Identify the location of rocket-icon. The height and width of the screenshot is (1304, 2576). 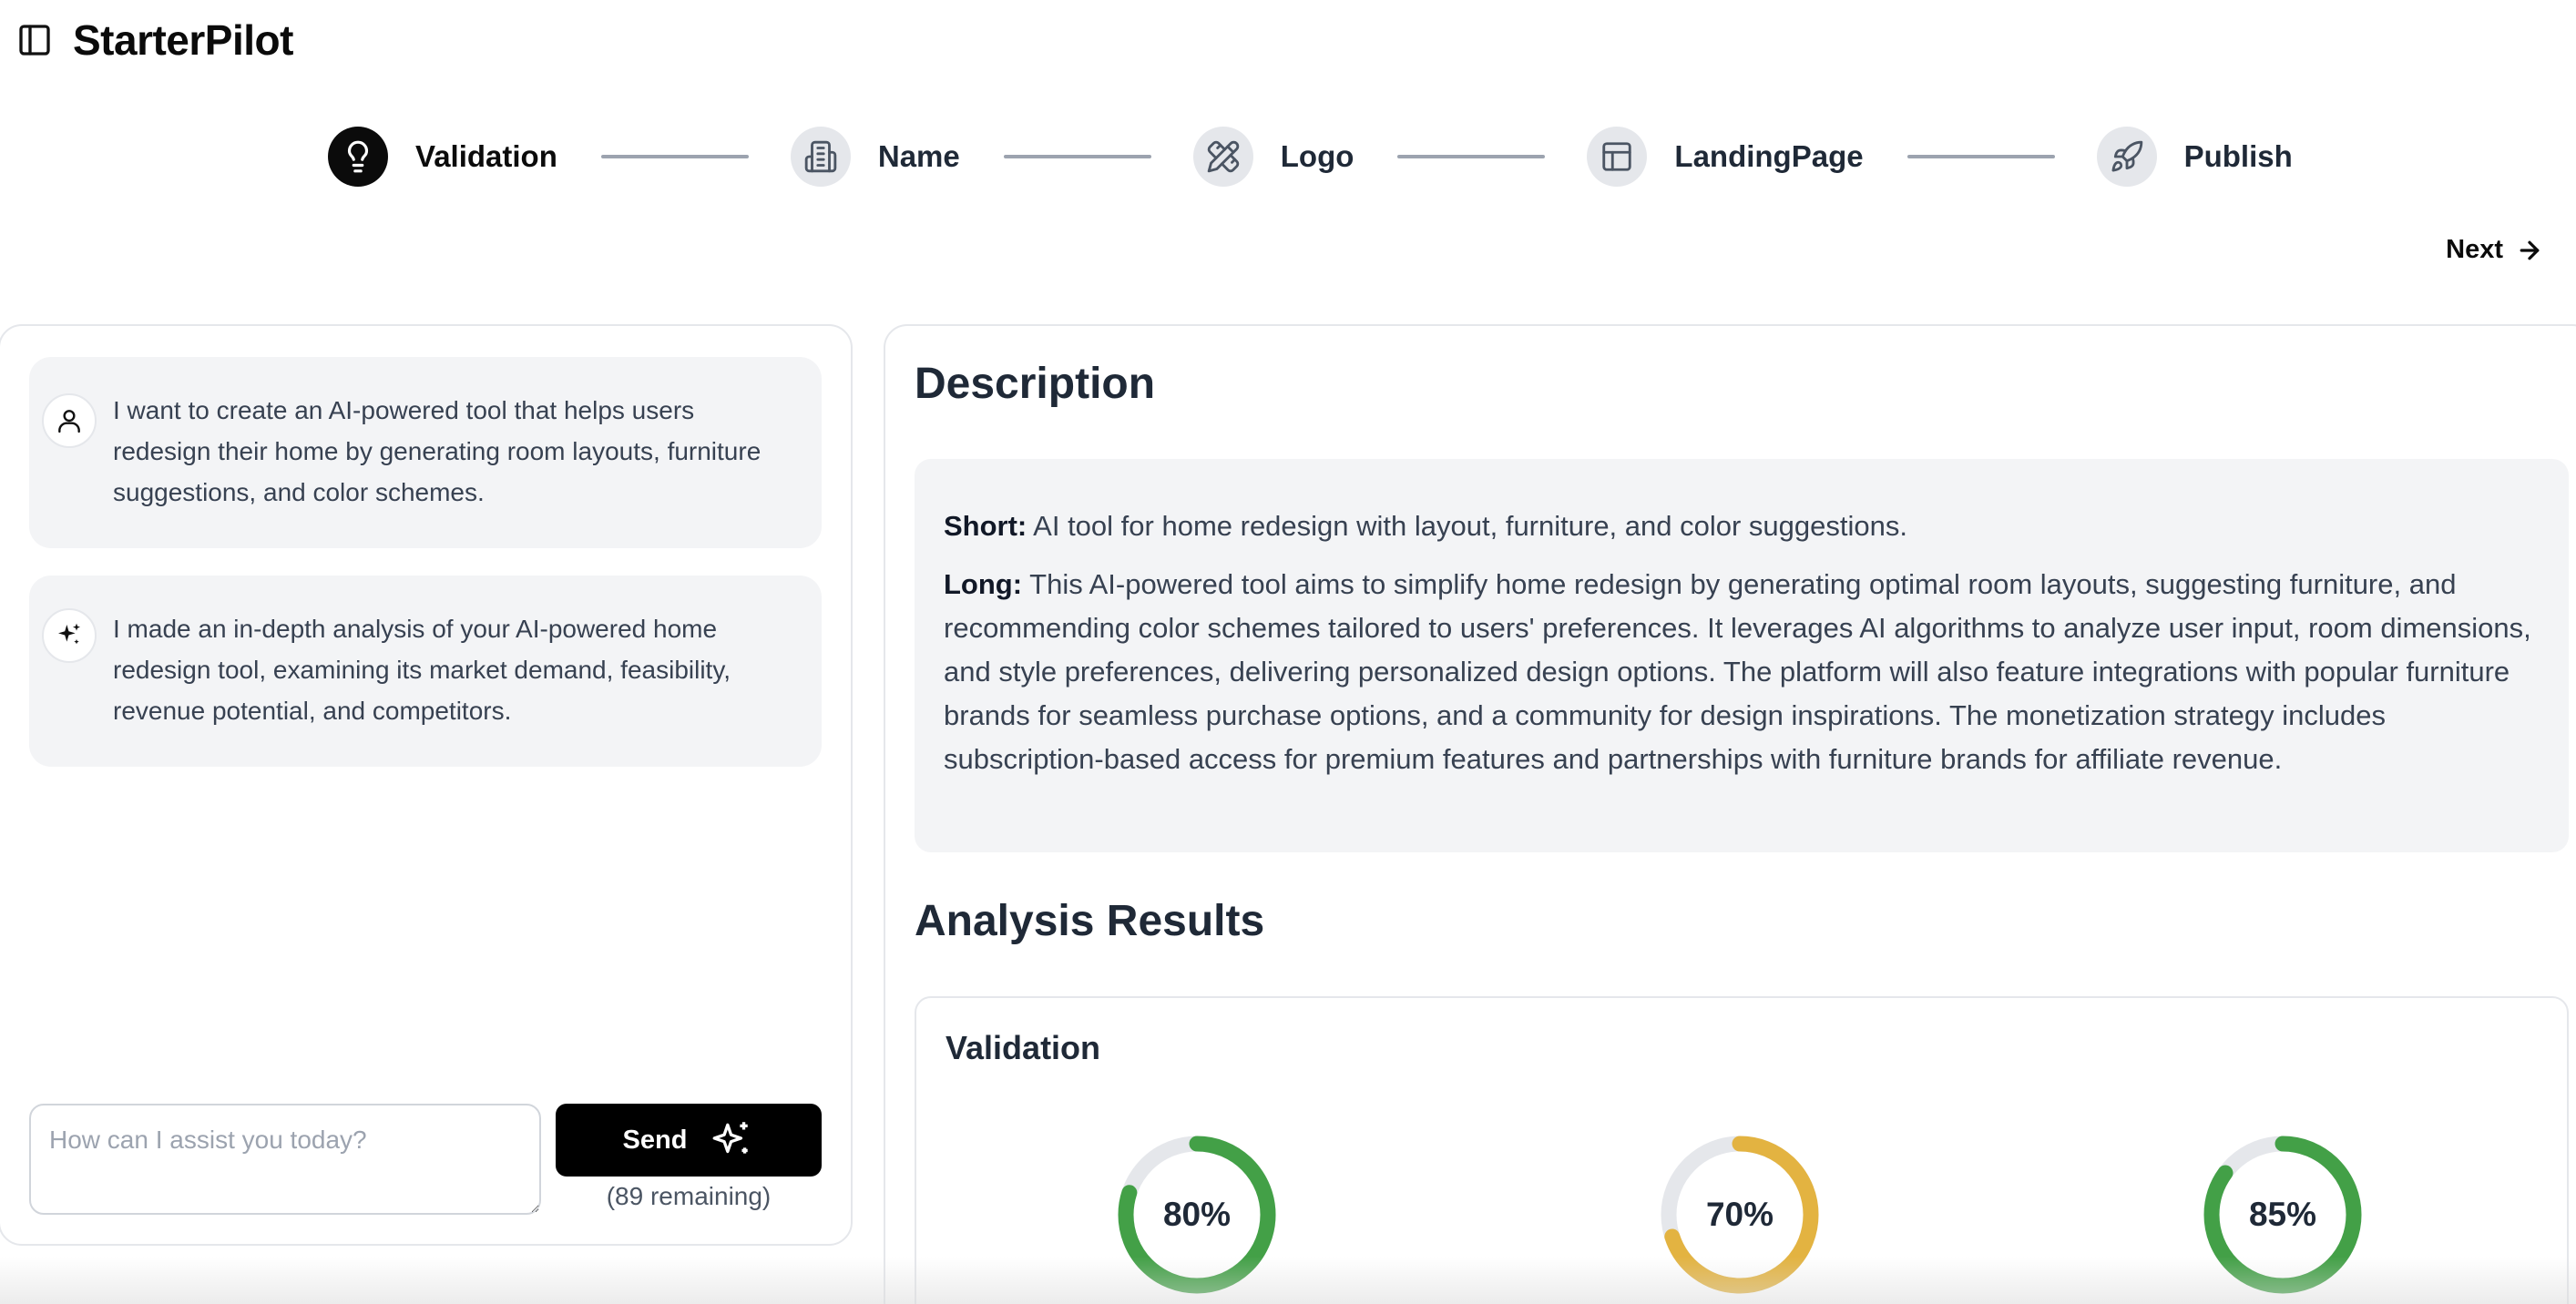
(2126, 157).